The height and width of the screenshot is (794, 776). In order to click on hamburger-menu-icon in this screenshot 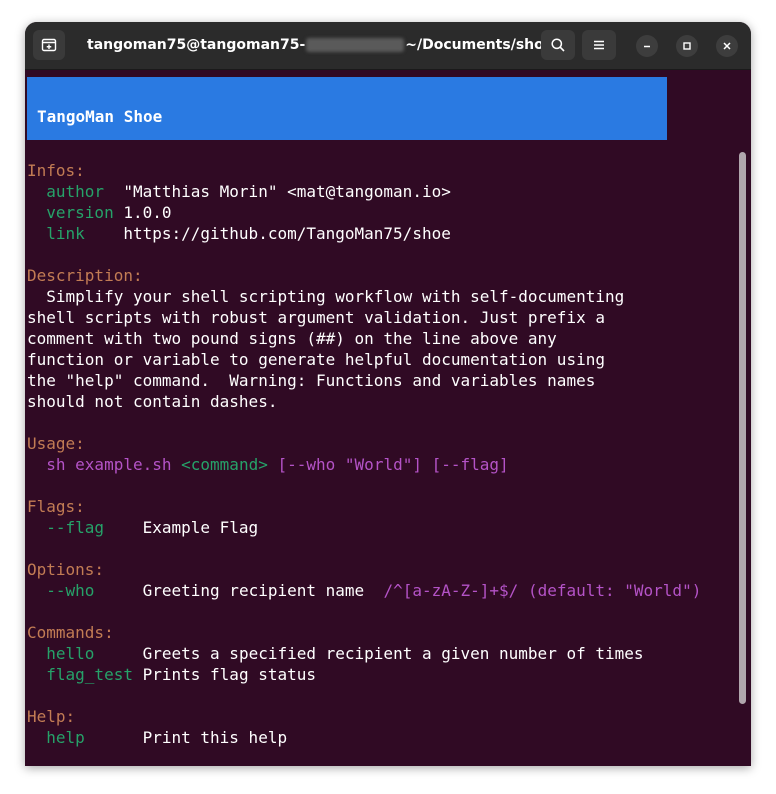, I will do `click(599, 45)`.